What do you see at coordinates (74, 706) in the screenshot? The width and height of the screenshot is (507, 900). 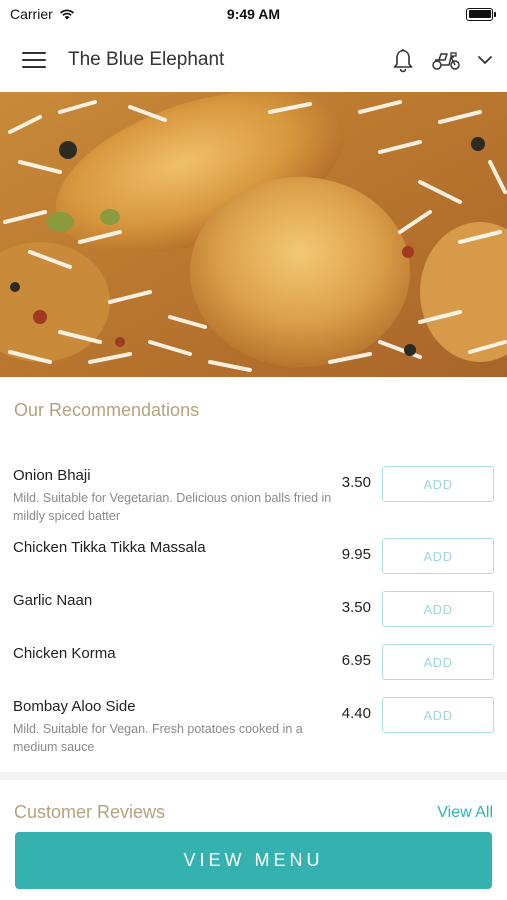 I see `item-name: Bombay Aloo Side` at bounding box center [74, 706].